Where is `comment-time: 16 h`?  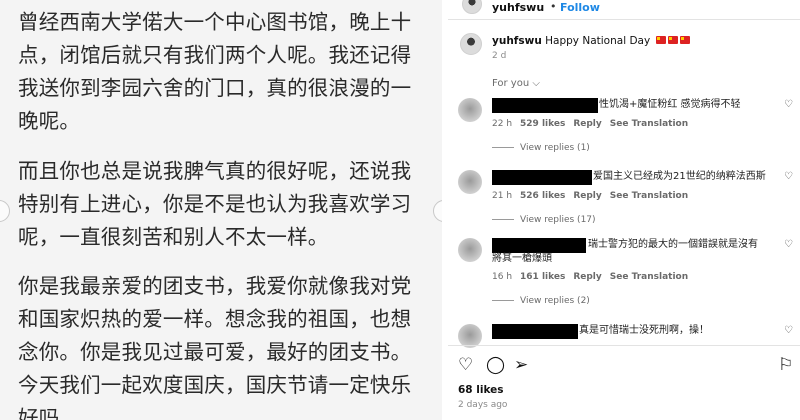 comment-time: 16 h is located at coordinates (502, 277).